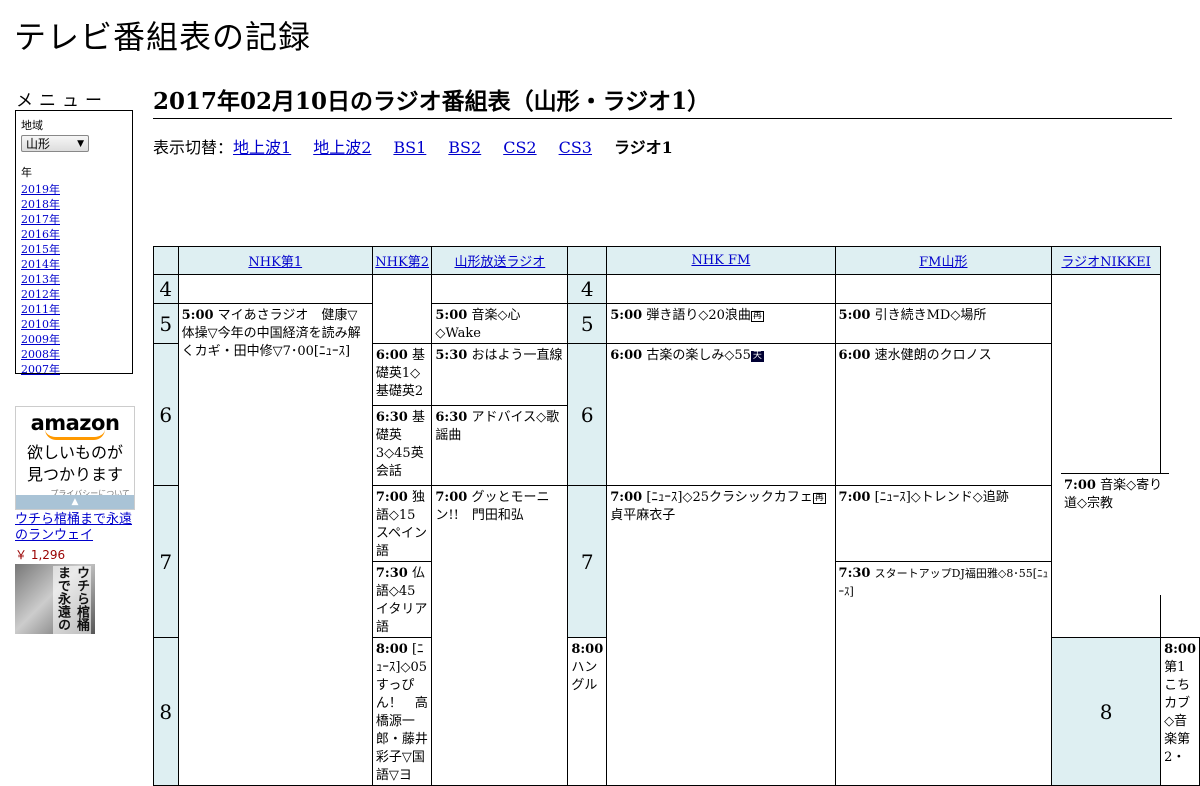  What do you see at coordinates (943, 414) in the screenshot?
I see `program-fmy-0600: 6:00 速水健朗のクロノス` at bounding box center [943, 414].